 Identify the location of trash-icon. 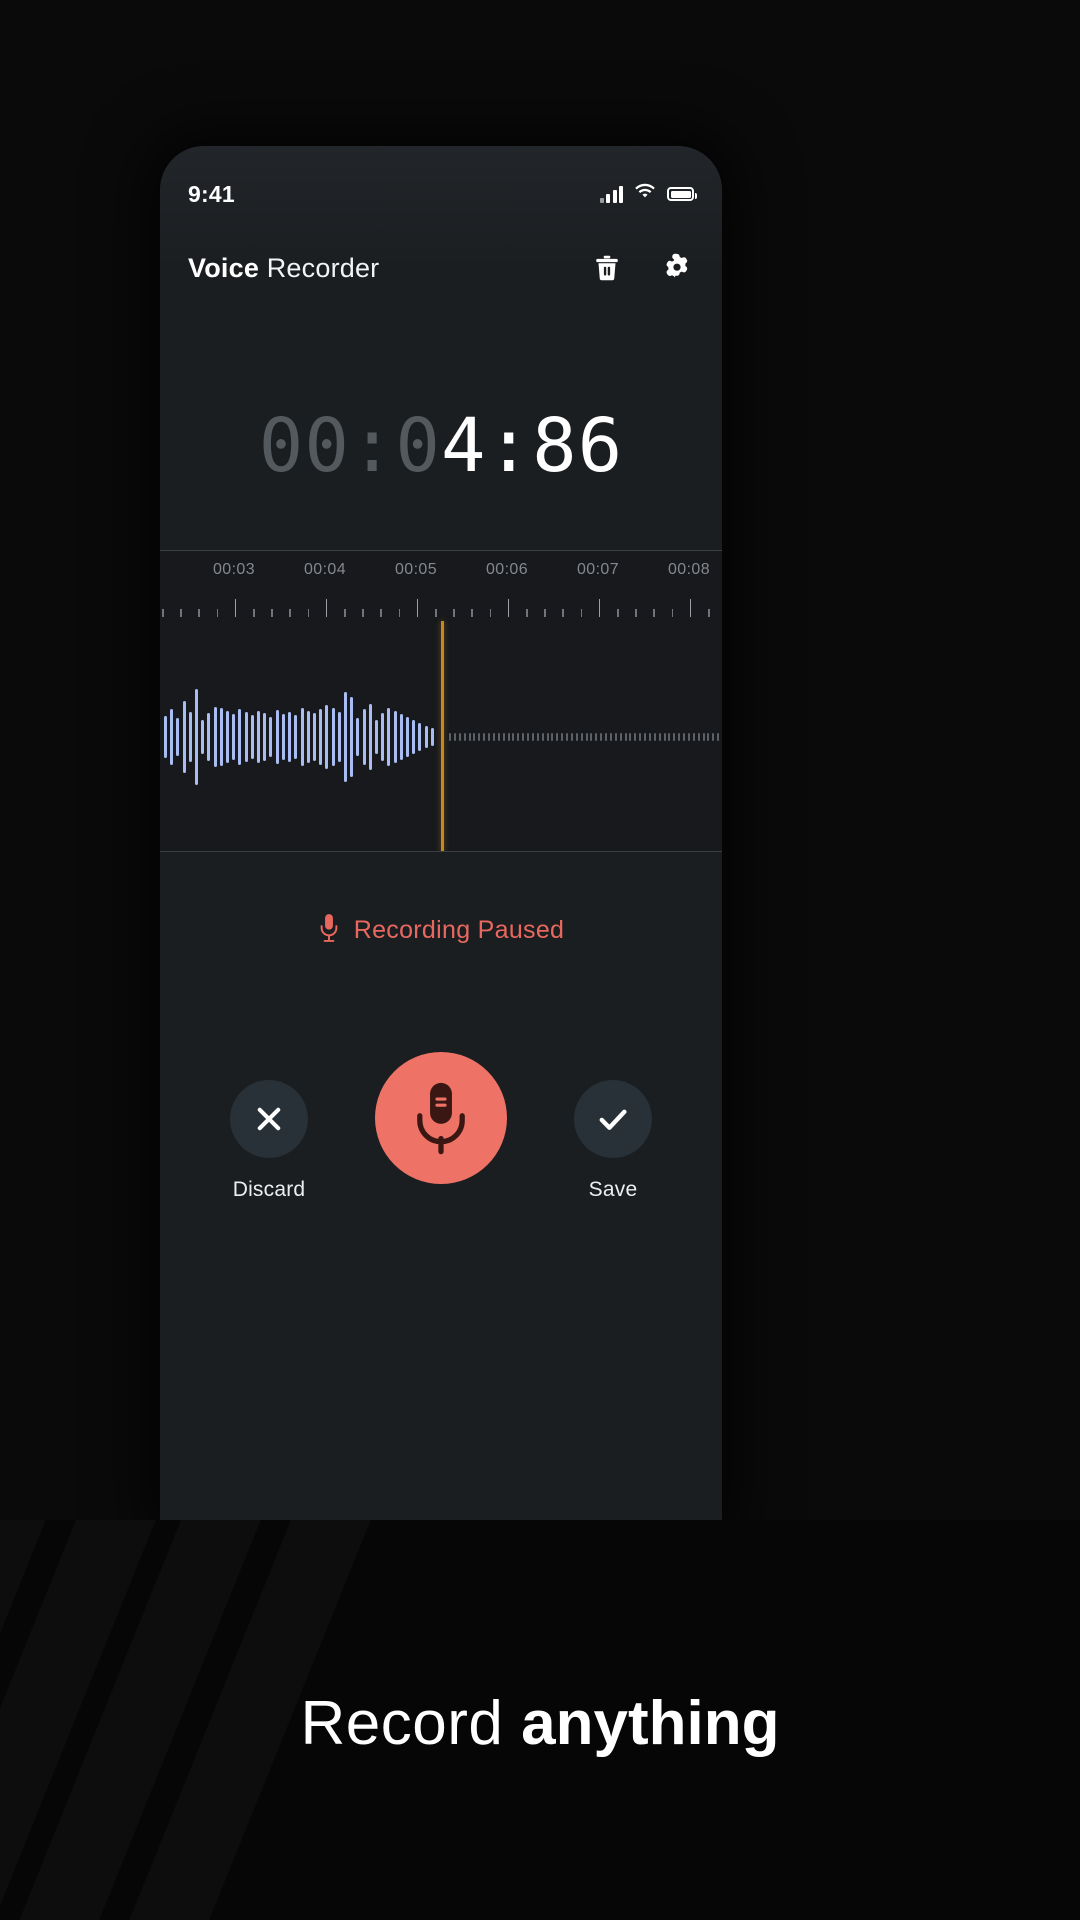
(607, 268).